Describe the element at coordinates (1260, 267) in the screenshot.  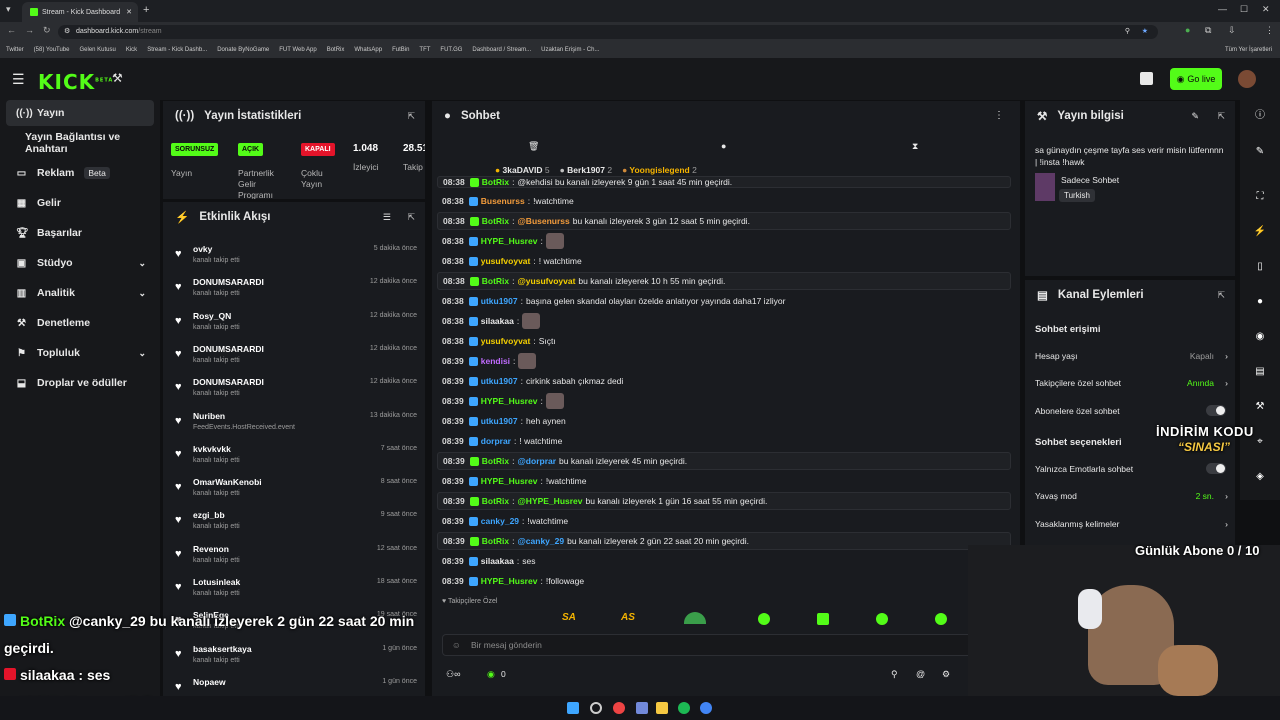
I see `document-icon: ▯` at that location.